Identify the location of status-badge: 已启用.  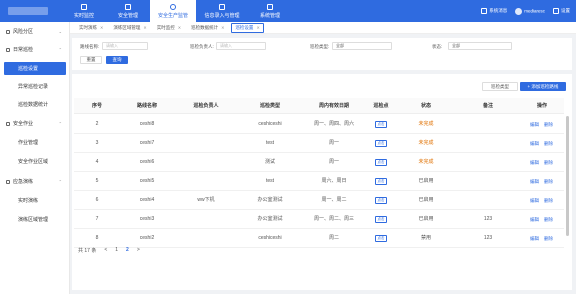
(426, 219).